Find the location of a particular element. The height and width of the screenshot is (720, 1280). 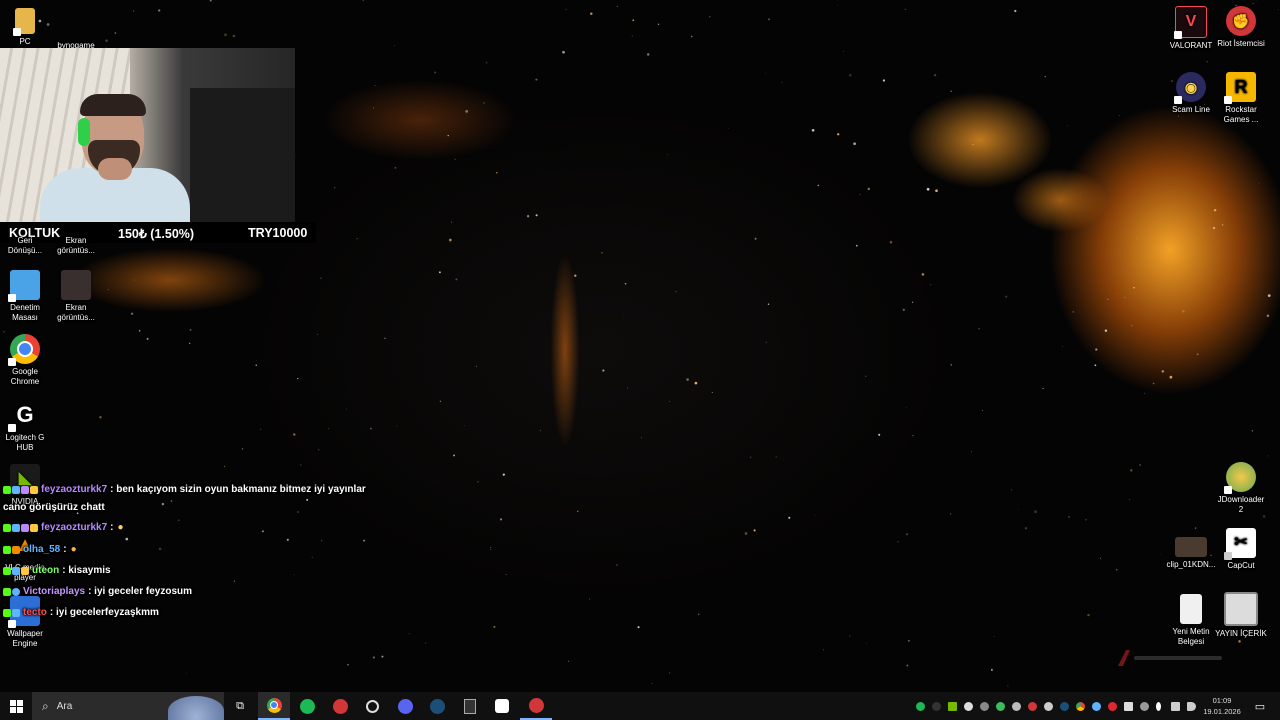

chat-username: tecto is located at coordinates (35, 612).